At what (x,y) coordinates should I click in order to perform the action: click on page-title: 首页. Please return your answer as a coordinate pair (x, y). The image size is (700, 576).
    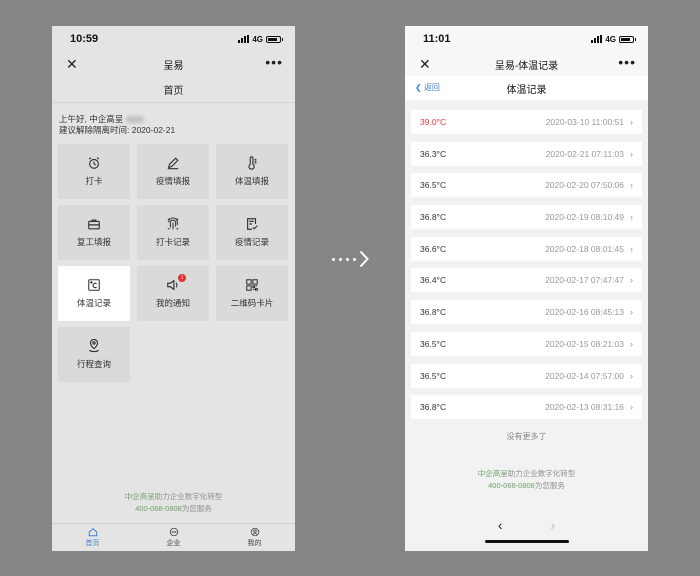
    Looking at the image, I should click on (173, 89).